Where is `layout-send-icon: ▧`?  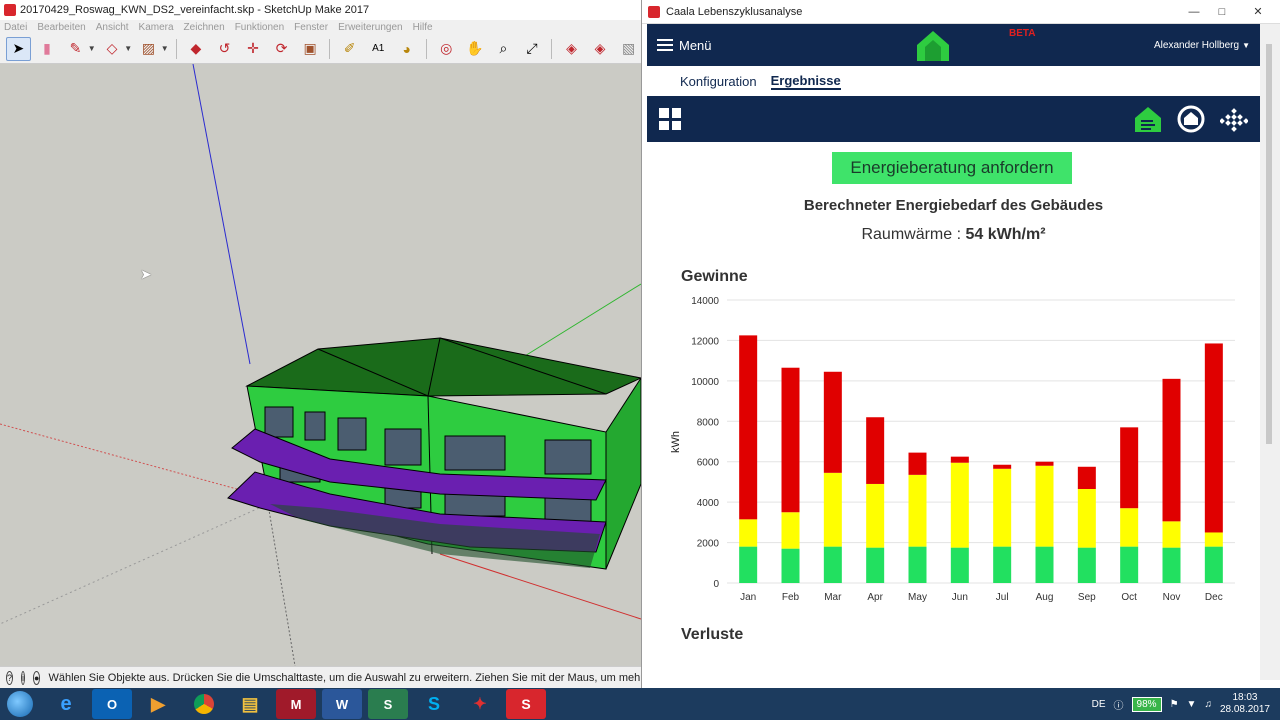
layout-send-icon: ▧ is located at coordinates (628, 49).